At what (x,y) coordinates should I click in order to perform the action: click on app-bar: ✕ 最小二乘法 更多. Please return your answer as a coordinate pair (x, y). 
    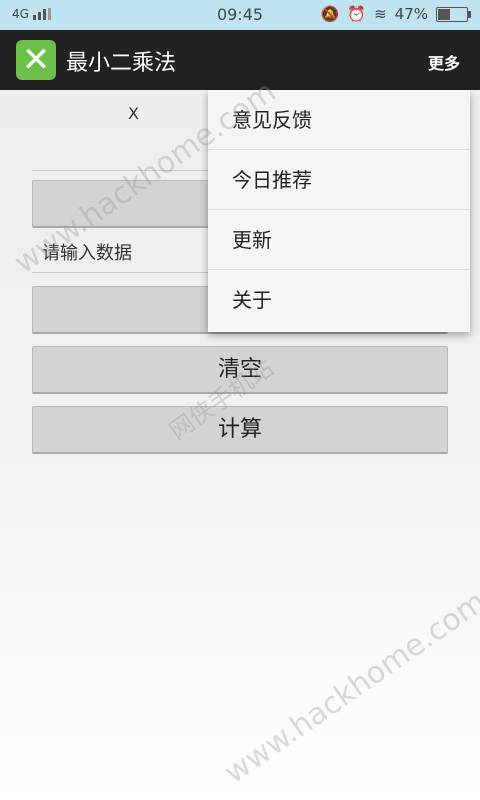
    Looking at the image, I should click on (240, 60).